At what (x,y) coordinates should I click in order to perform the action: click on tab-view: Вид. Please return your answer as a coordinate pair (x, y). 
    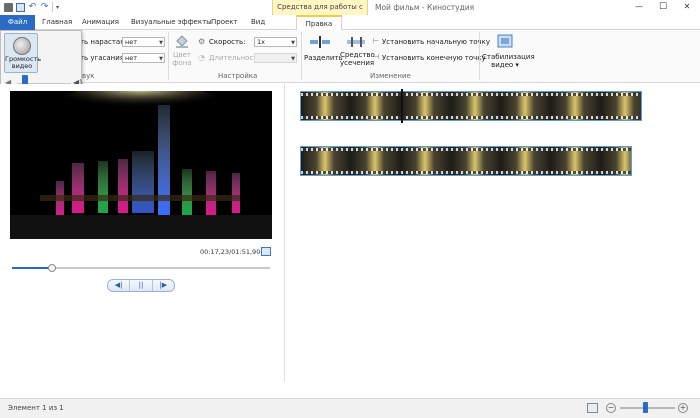
    Looking at the image, I should click on (258, 22).